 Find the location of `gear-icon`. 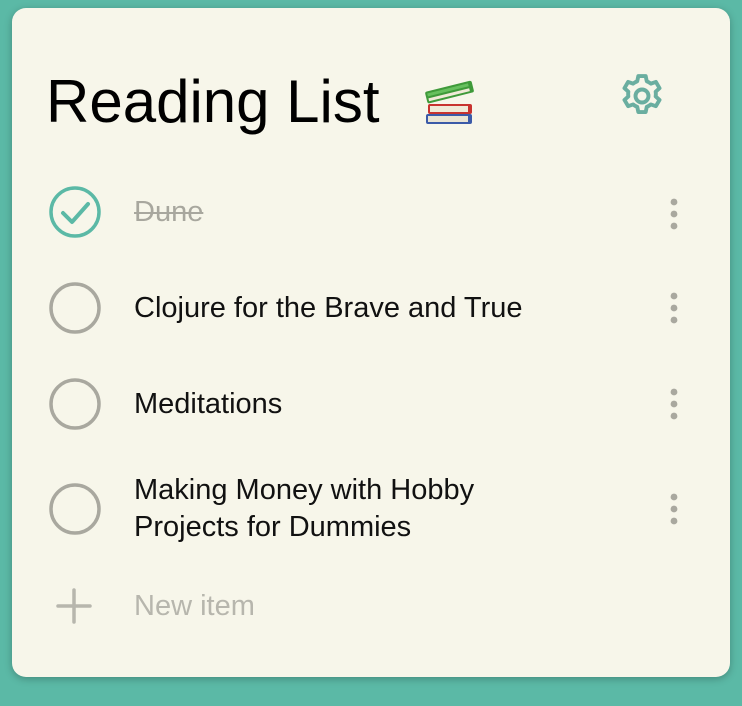

gear-icon is located at coordinates (642, 96).